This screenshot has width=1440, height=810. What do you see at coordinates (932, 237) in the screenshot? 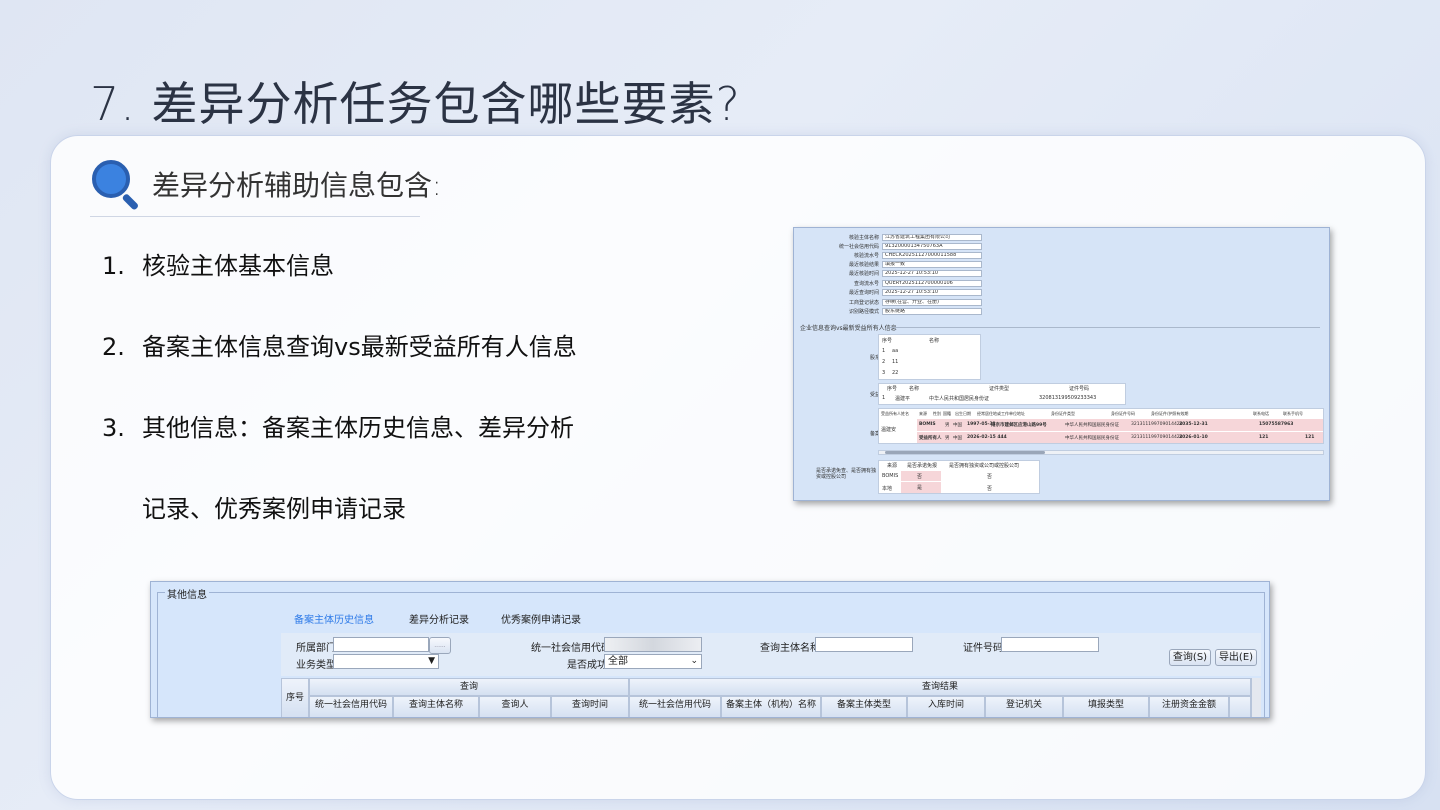
I see `field-value: 江苏省建筑工程集团有限公司` at bounding box center [932, 237].